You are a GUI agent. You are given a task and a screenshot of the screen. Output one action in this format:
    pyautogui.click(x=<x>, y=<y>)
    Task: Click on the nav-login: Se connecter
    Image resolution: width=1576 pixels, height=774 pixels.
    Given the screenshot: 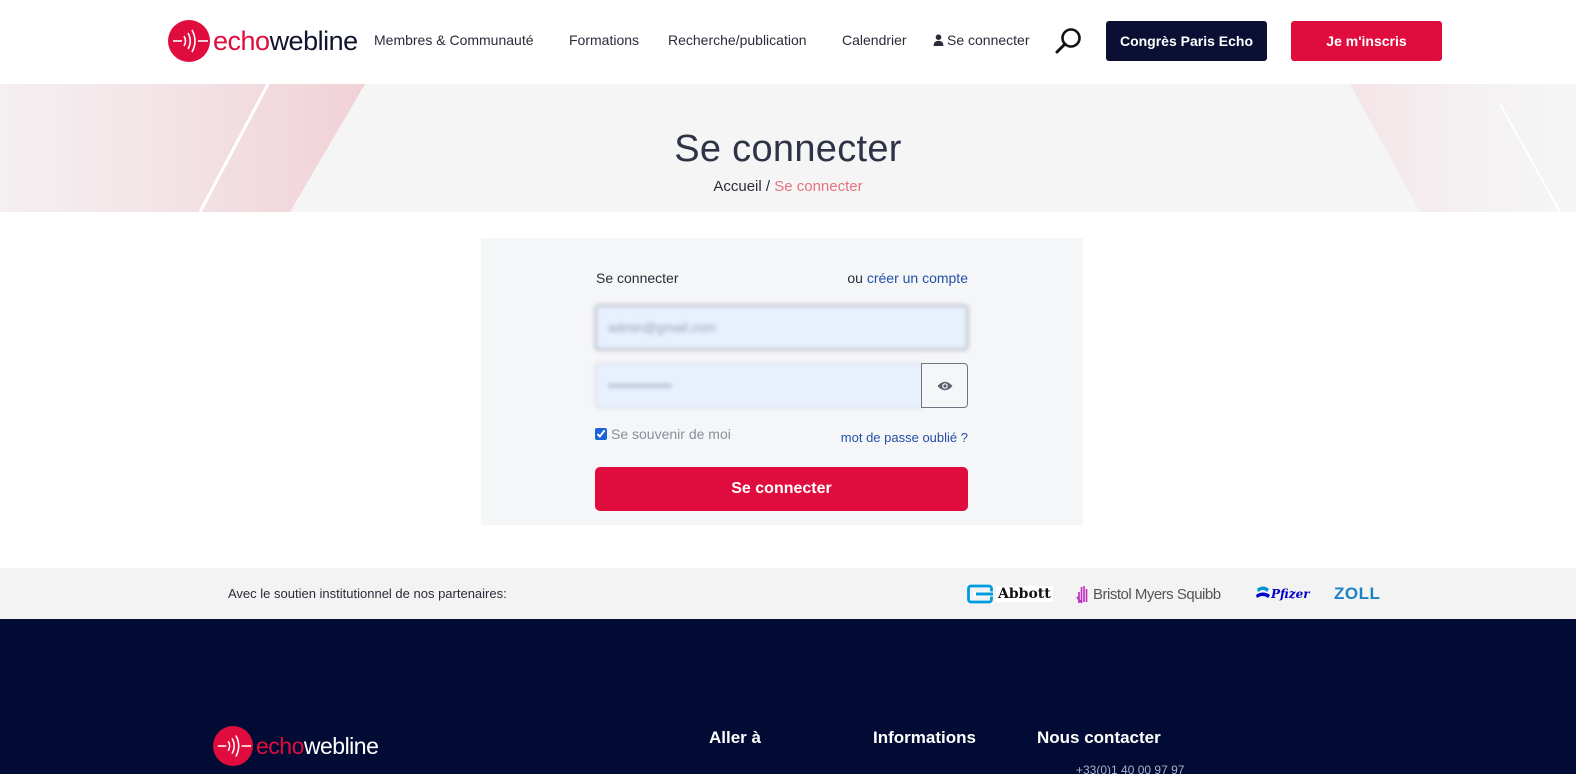 What is the action you would take?
    pyautogui.click(x=981, y=40)
    